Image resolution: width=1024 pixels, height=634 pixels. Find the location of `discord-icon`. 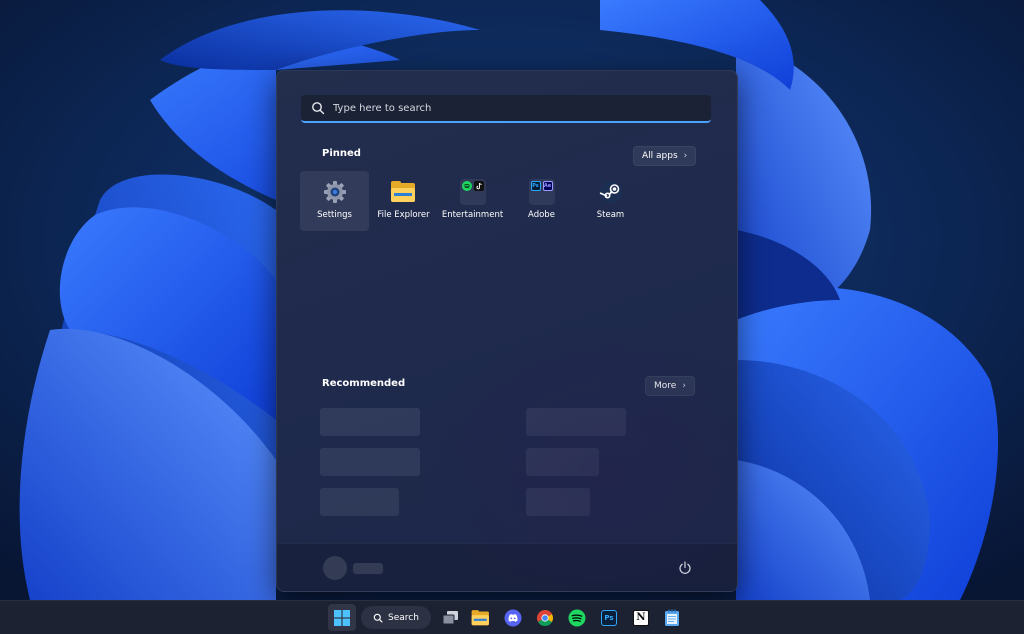

discord-icon is located at coordinates (513, 617).